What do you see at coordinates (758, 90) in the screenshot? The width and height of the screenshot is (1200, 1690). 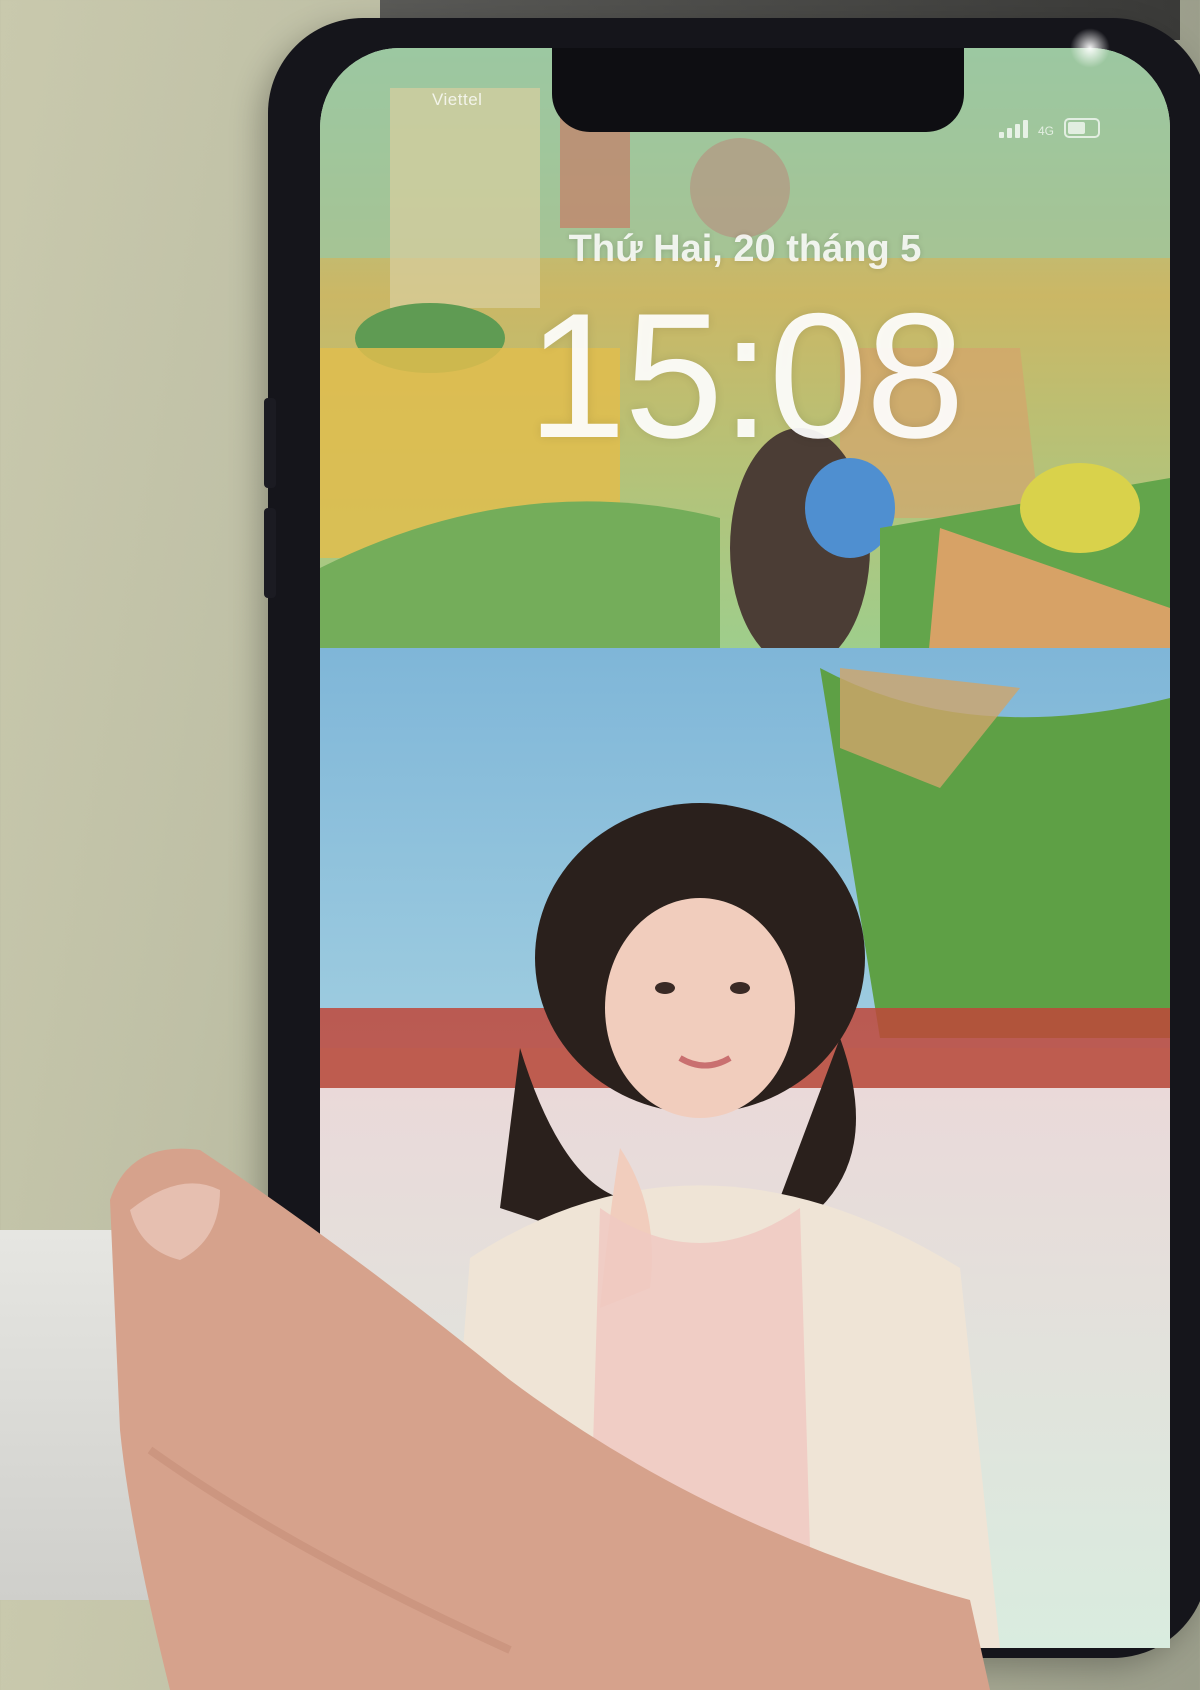 I see `notch` at bounding box center [758, 90].